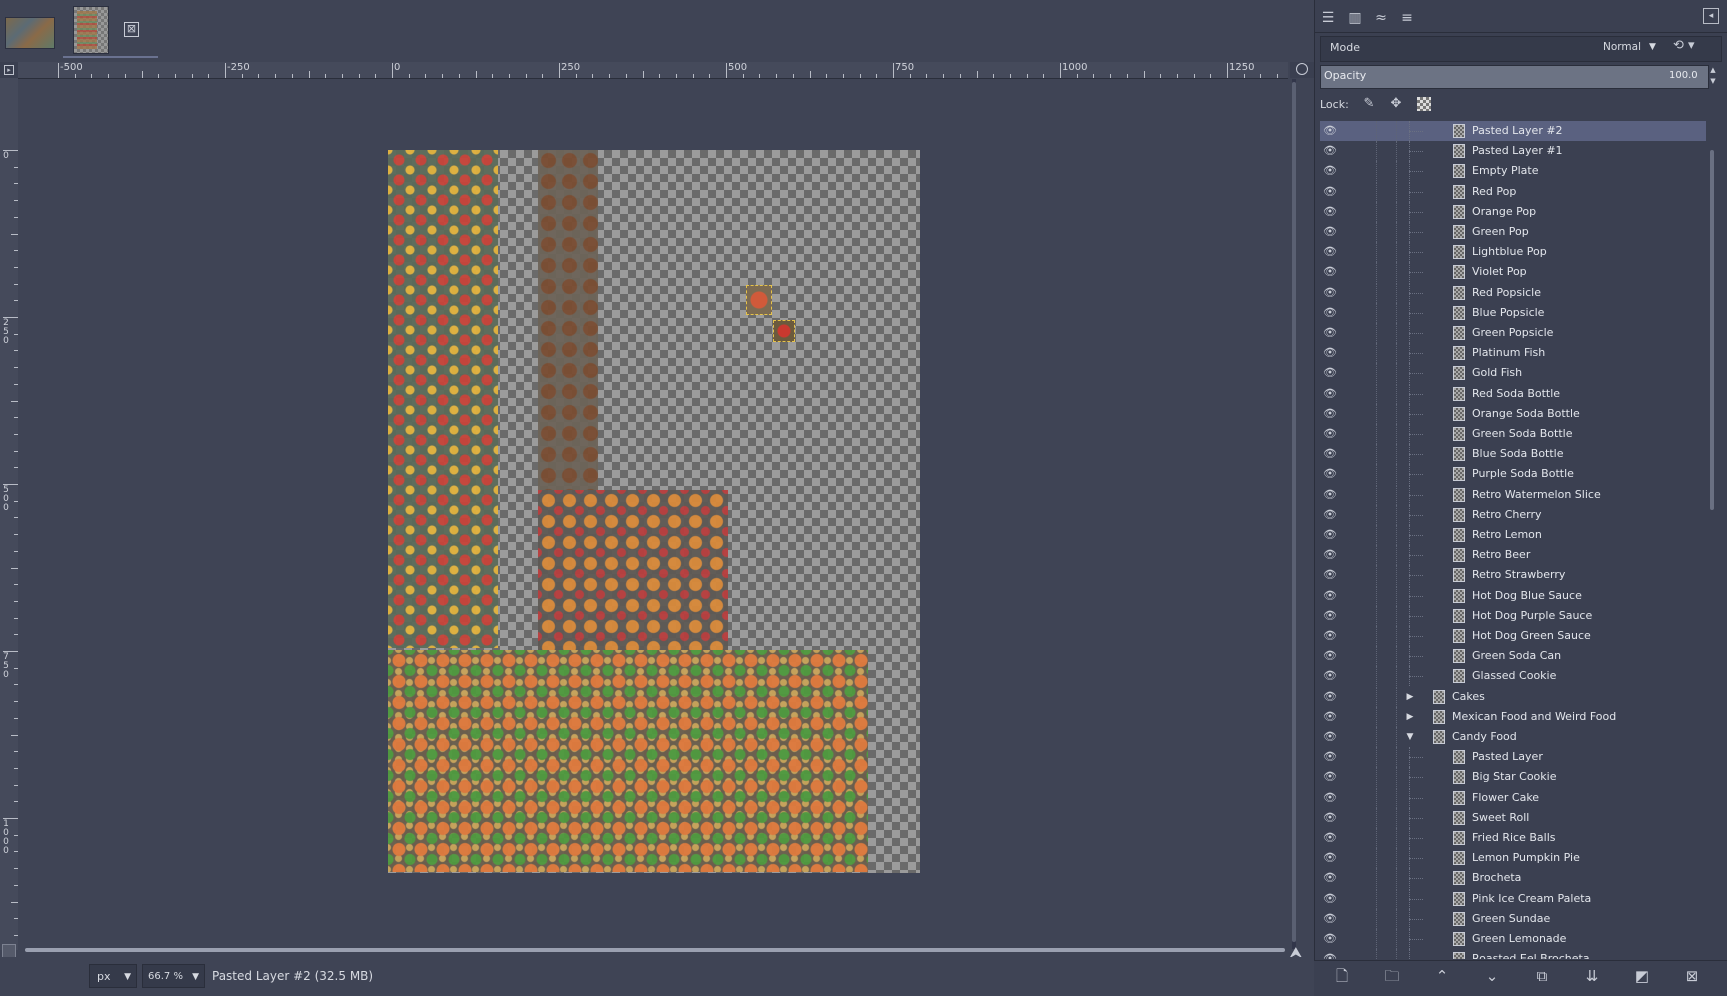  Describe the element at coordinates (1513, 393) in the screenshot. I see `layer-row: 👁 Red Soda Bottle` at that location.